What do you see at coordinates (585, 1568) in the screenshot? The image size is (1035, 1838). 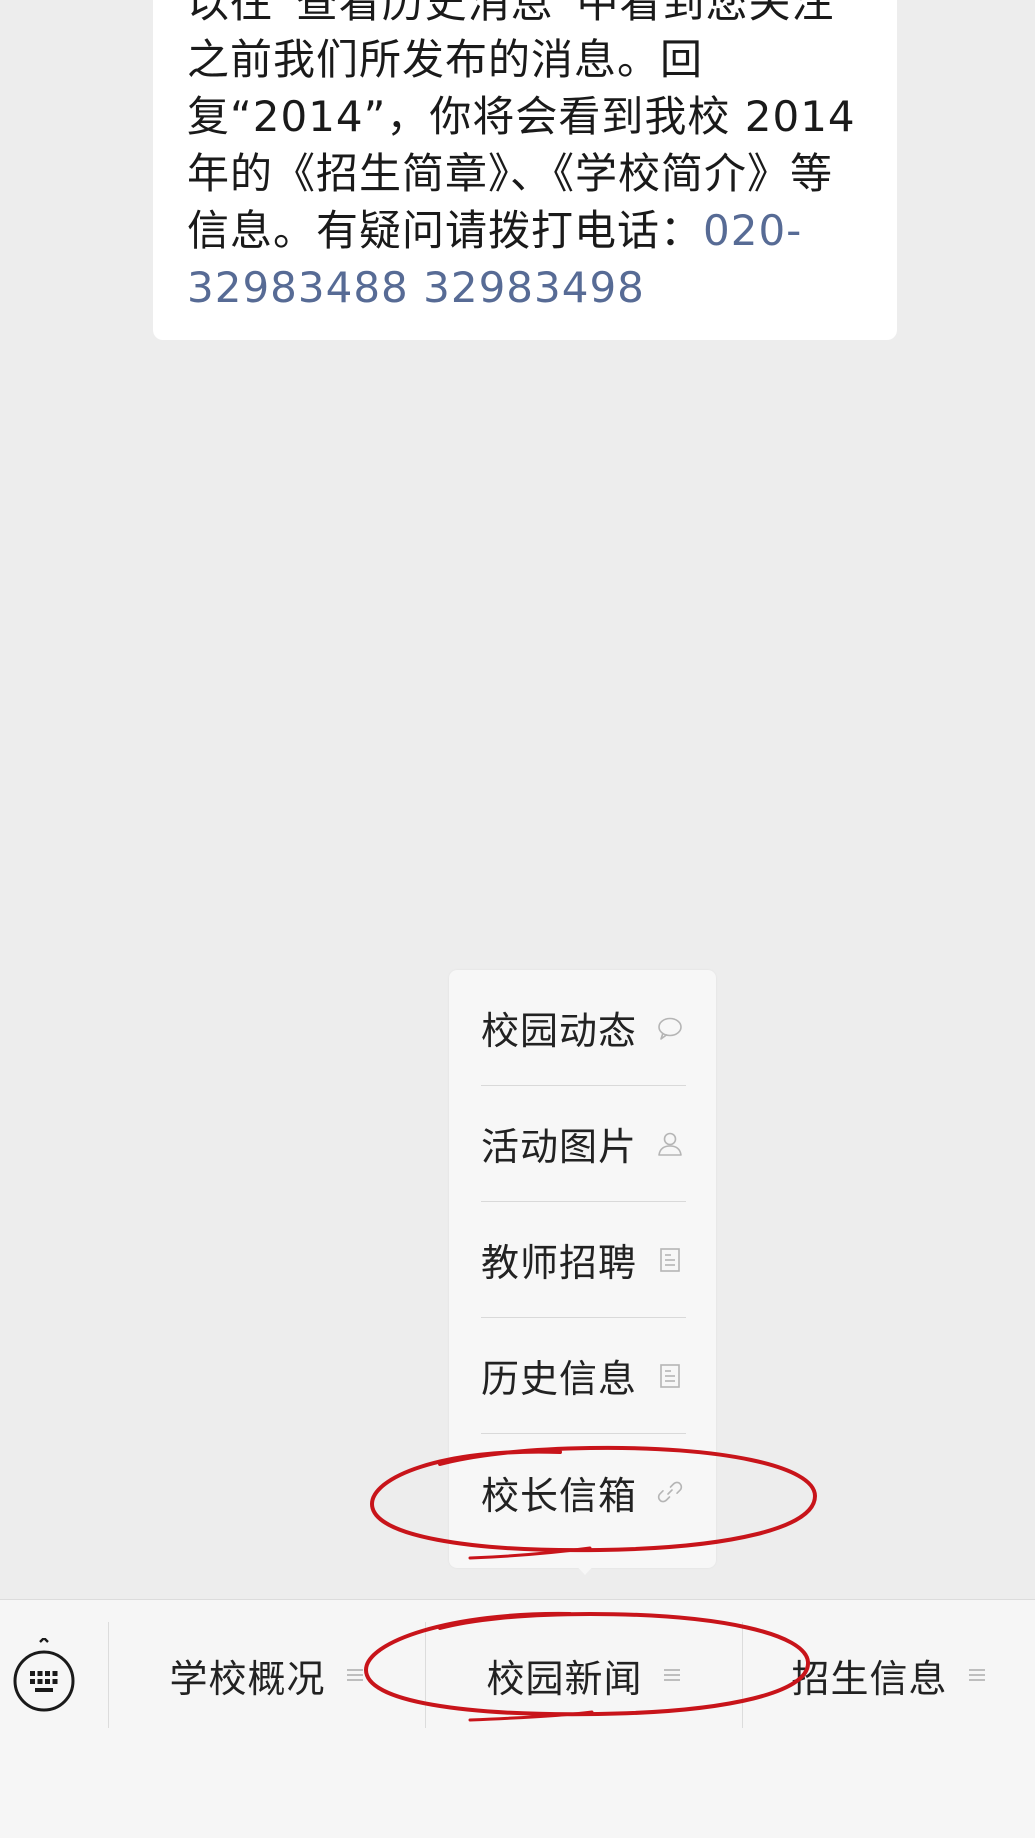 I see `submenu-pointer` at bounding box center [585, 1568].